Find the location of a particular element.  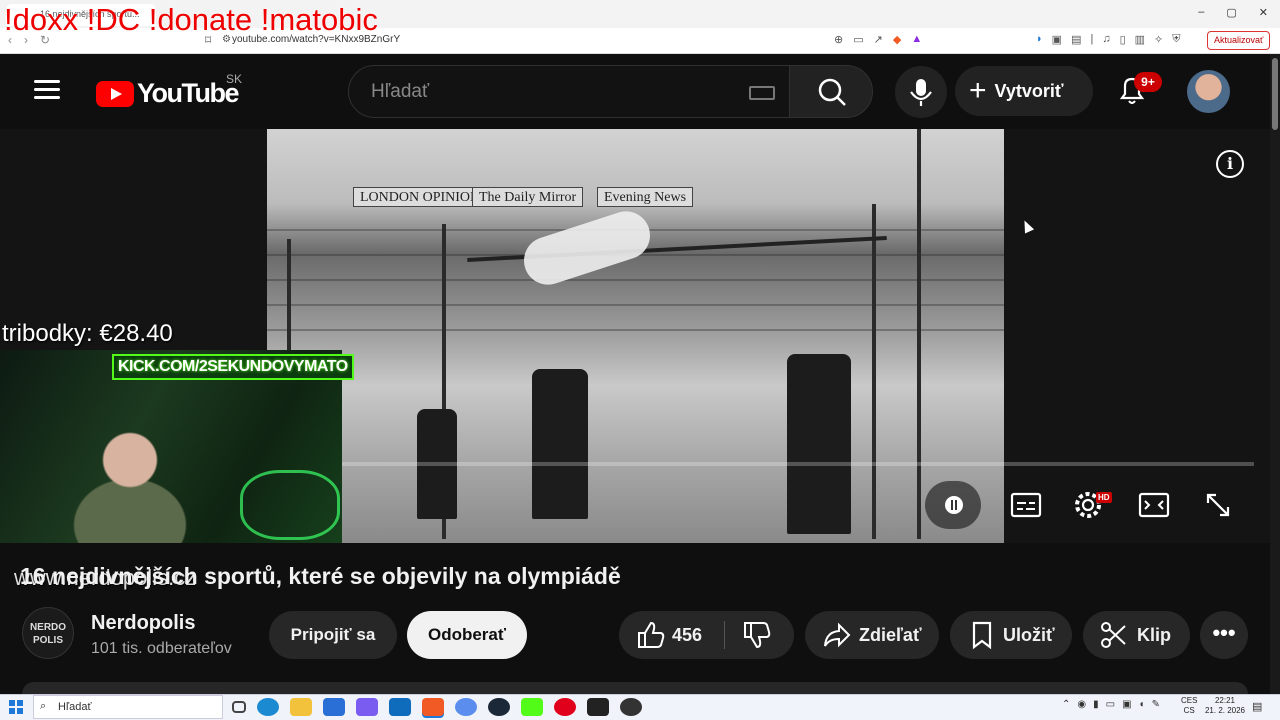

zoom-icon: ⊕ is located at coordinates (838, 39).